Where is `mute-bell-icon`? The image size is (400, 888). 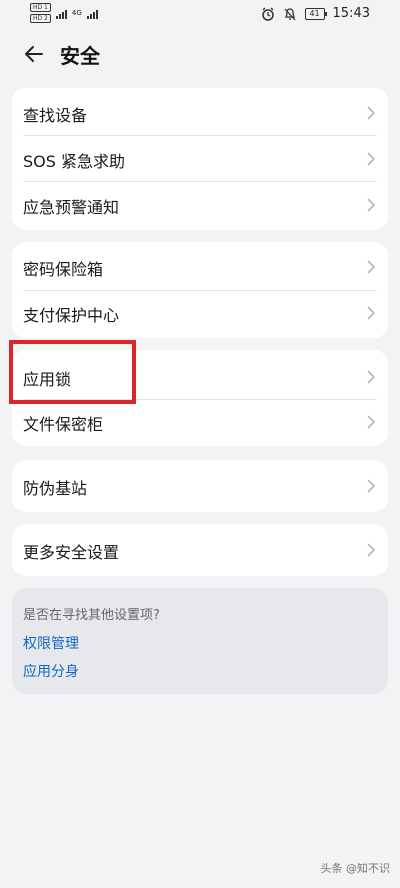
mute-bell-icon is located at coordinates (290, 13).